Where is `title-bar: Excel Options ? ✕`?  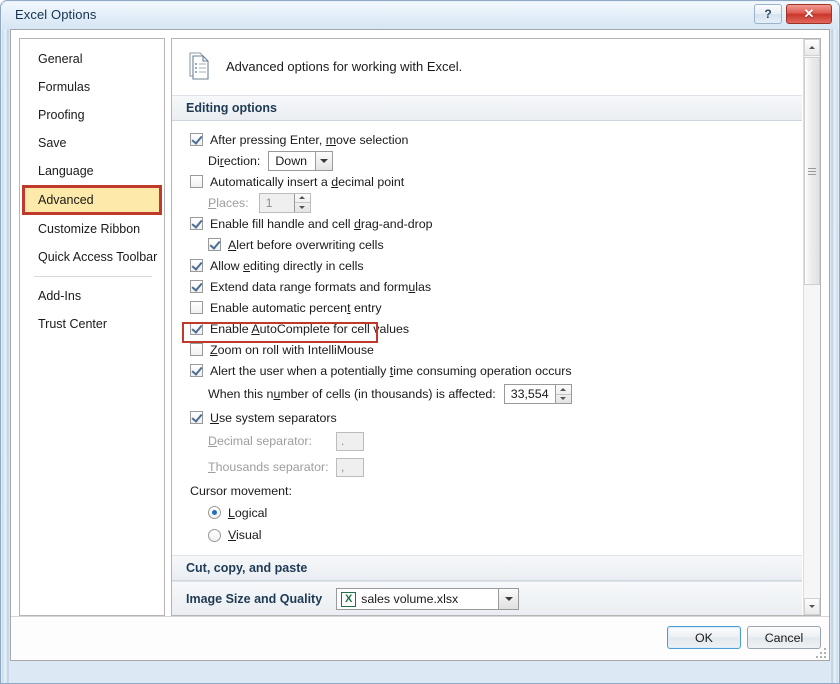 title-bar: Excel Options ? ✕ is located at coordinates (420, 15).